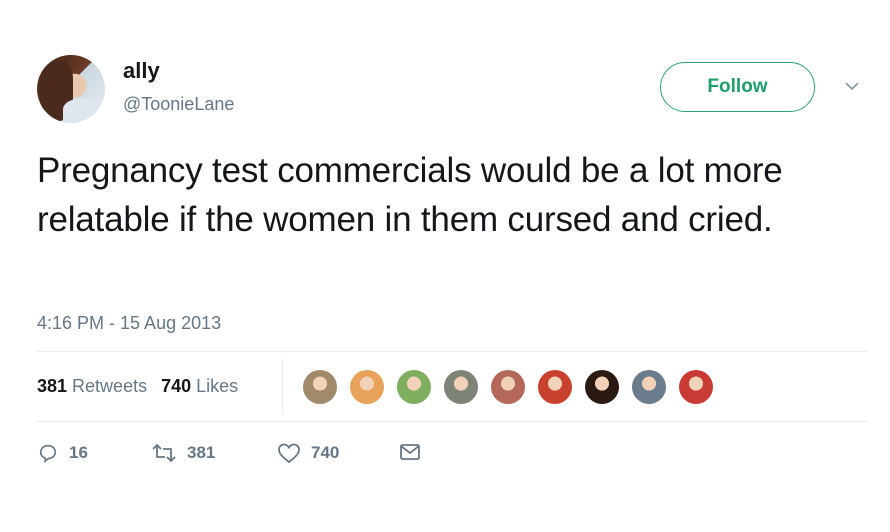 This screenshot has height=532, width=890. I want to click on retweets-stat: 381 Retweets, so click(92, 386).